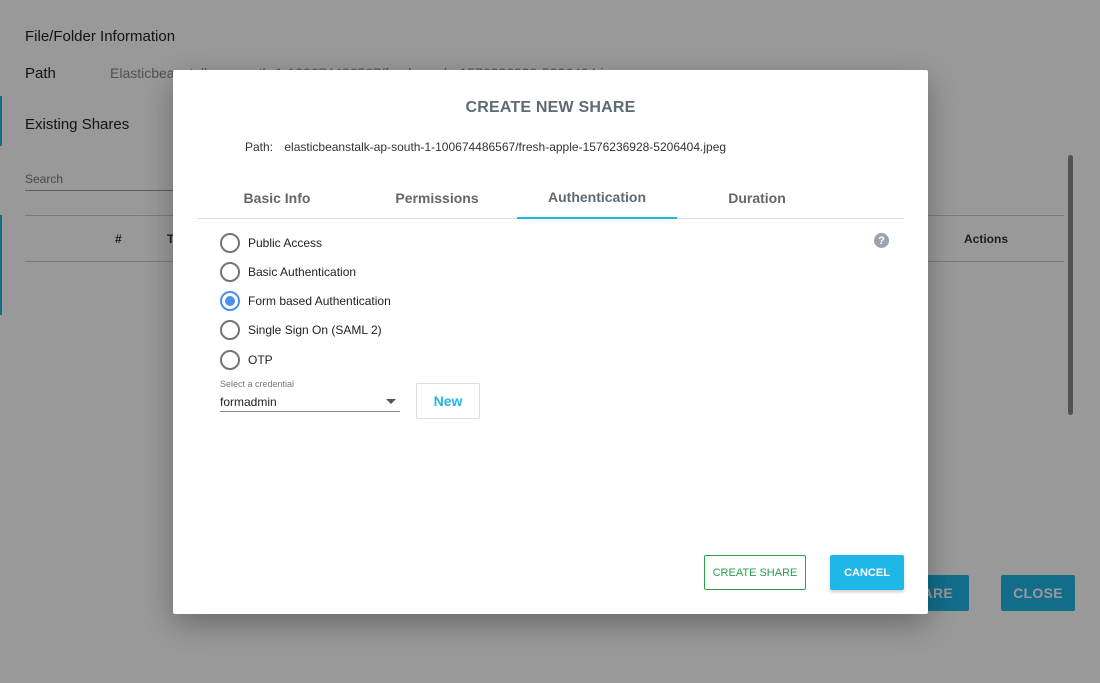  Describe the element at coordinates (755, 572) in the screenshot. I see `create-share-button: CREATE SHARE` at that location.